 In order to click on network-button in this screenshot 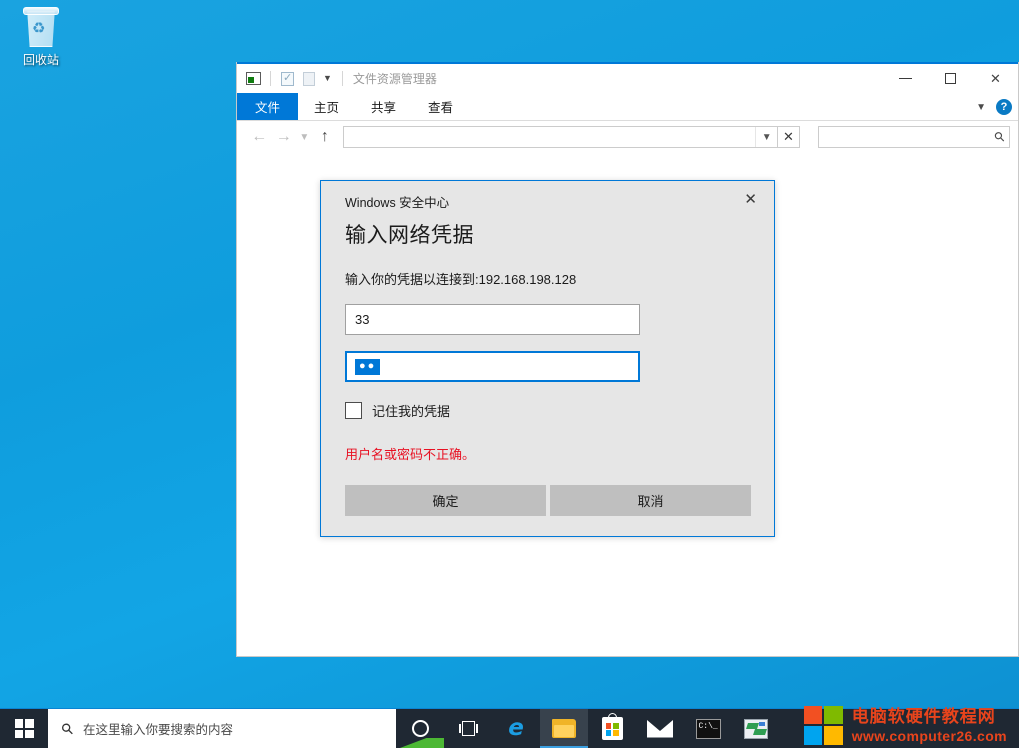, I will do `click(756, 728)`.